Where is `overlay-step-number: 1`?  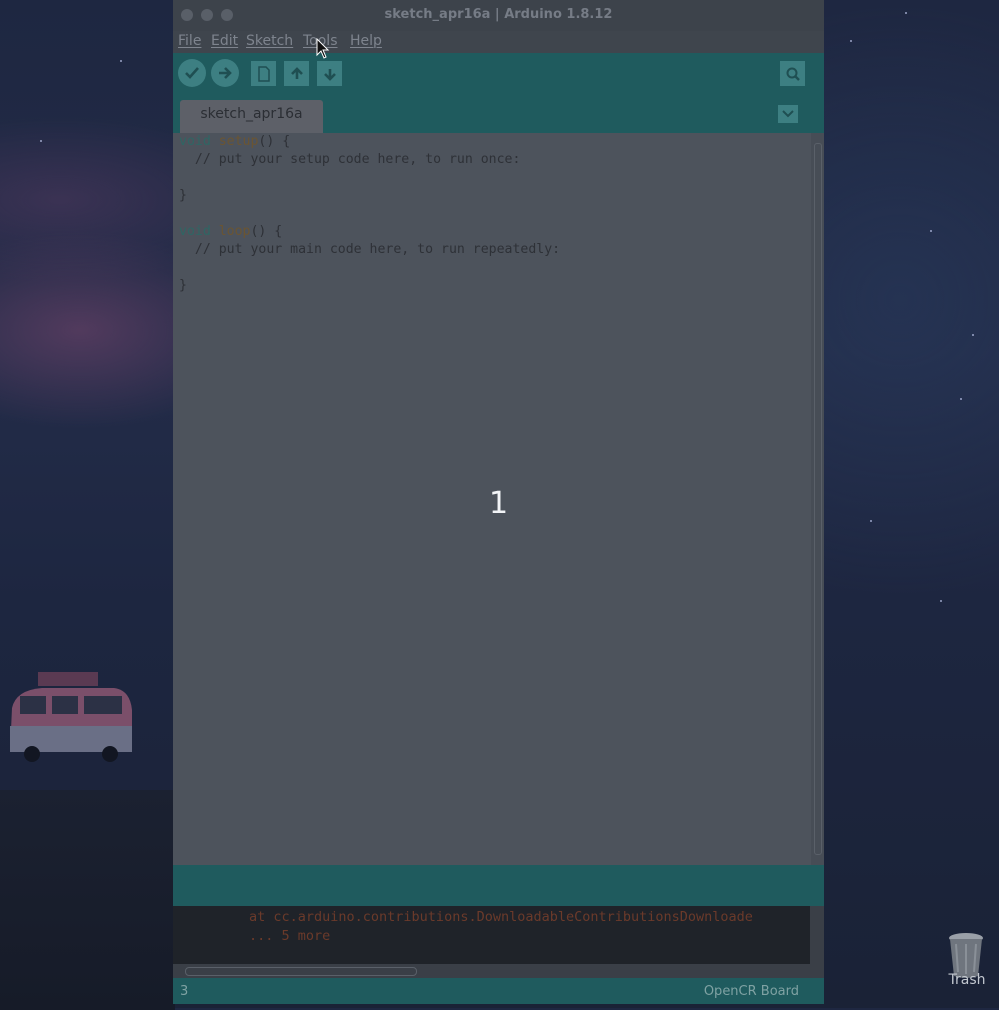
overlay-step-number: 1 is located at coordinates (498, 503).